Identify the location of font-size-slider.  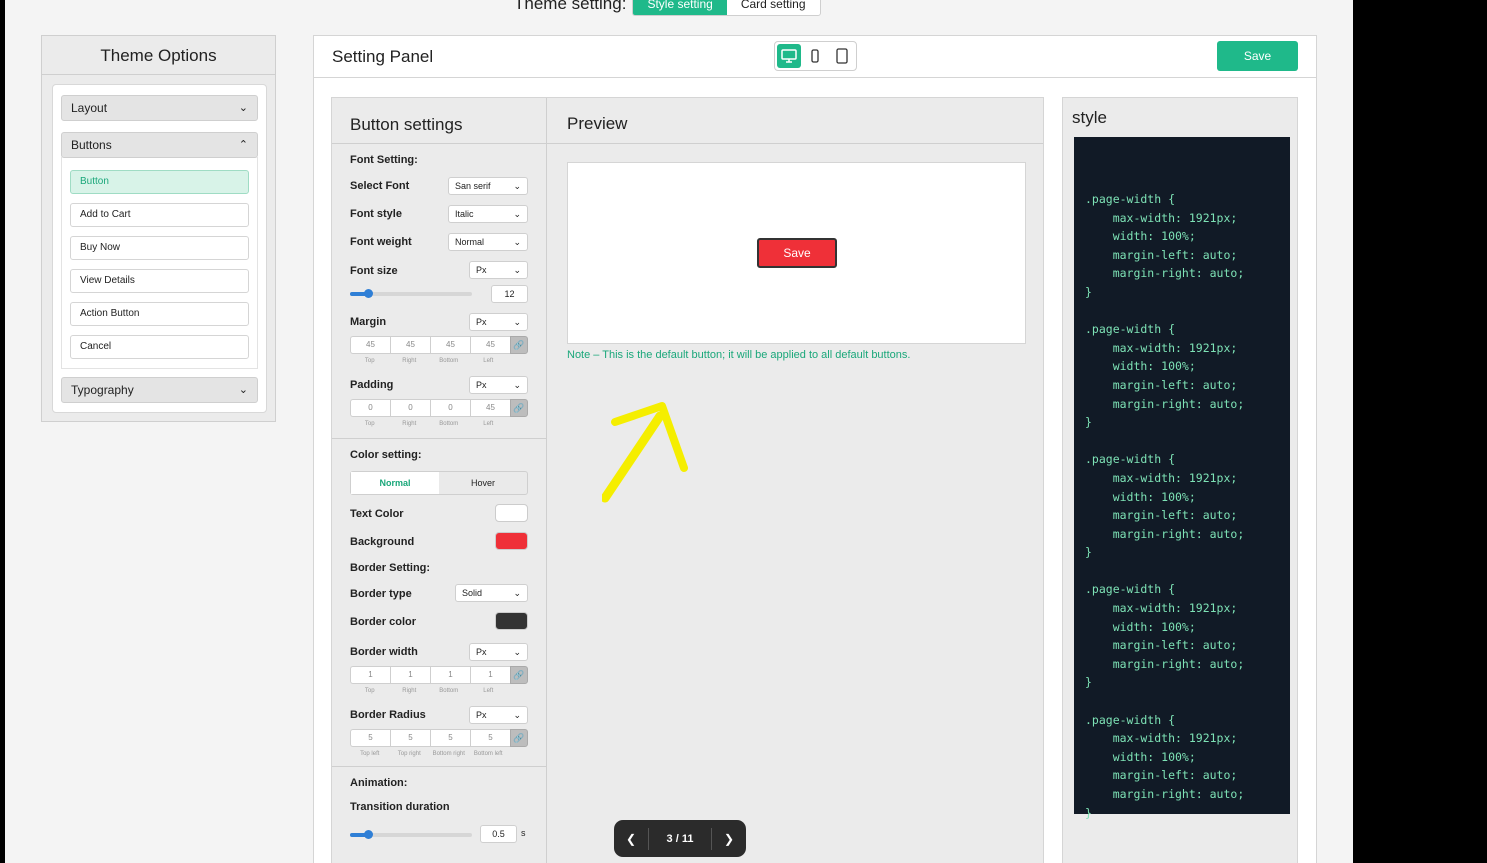
(411, 293).